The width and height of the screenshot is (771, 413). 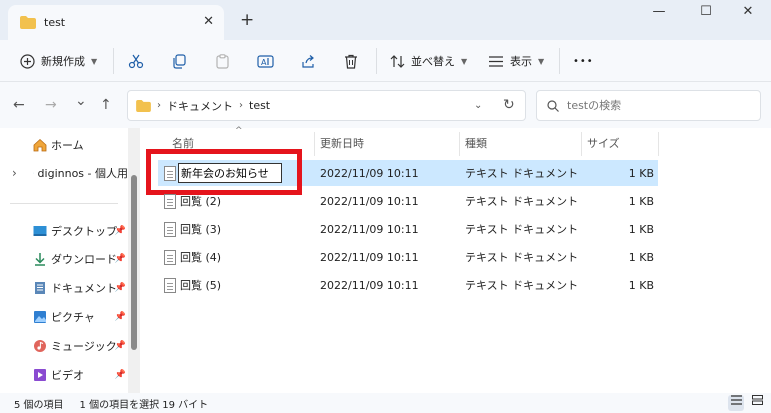 I want to click on back-button: ←, so click(x=19, y=105).